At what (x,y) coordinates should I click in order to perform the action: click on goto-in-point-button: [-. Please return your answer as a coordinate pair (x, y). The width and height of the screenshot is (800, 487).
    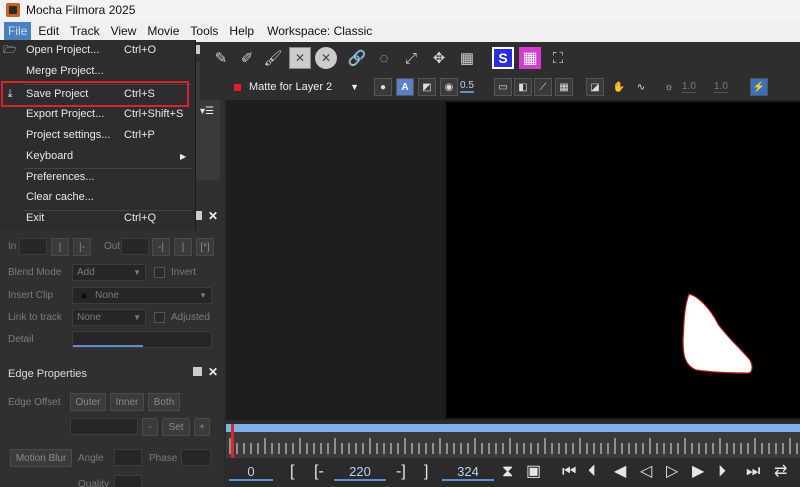
    Looking at the image, I should click on (319, 472).